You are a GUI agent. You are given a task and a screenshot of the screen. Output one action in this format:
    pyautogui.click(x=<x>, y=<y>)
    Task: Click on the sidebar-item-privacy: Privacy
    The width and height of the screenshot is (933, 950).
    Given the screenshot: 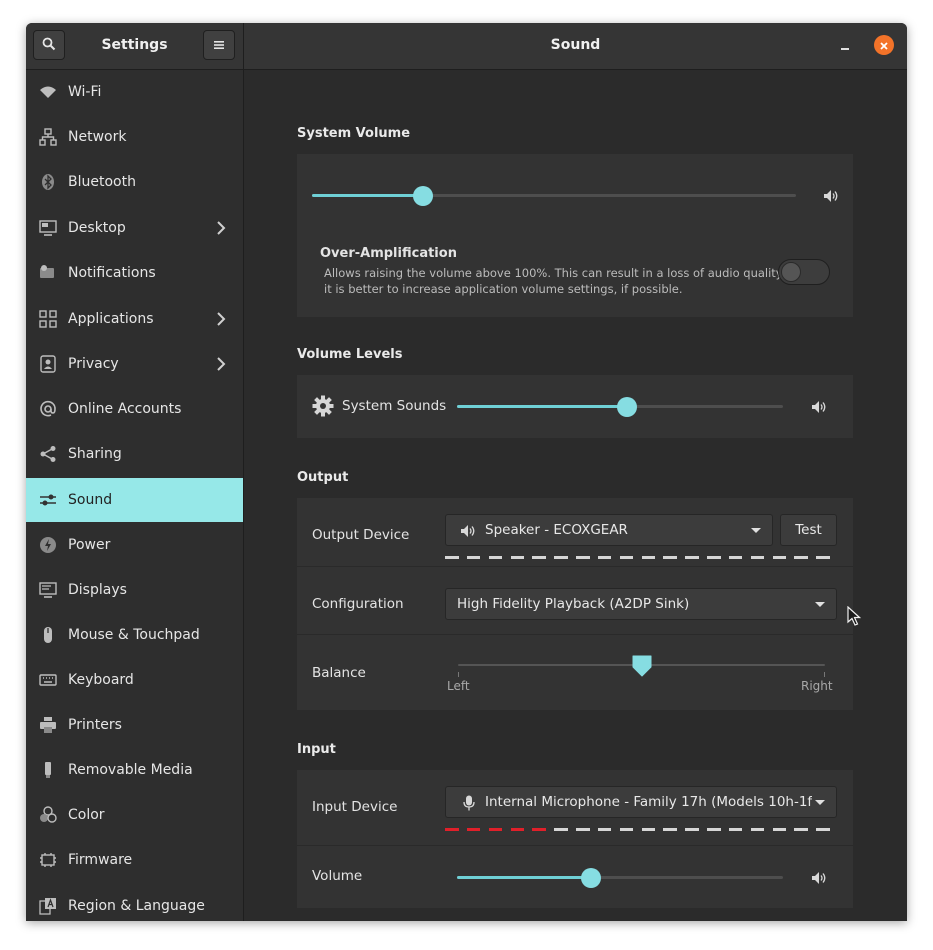 What is the action you would take?
    pyautogui.click(x=134, y=364)
    